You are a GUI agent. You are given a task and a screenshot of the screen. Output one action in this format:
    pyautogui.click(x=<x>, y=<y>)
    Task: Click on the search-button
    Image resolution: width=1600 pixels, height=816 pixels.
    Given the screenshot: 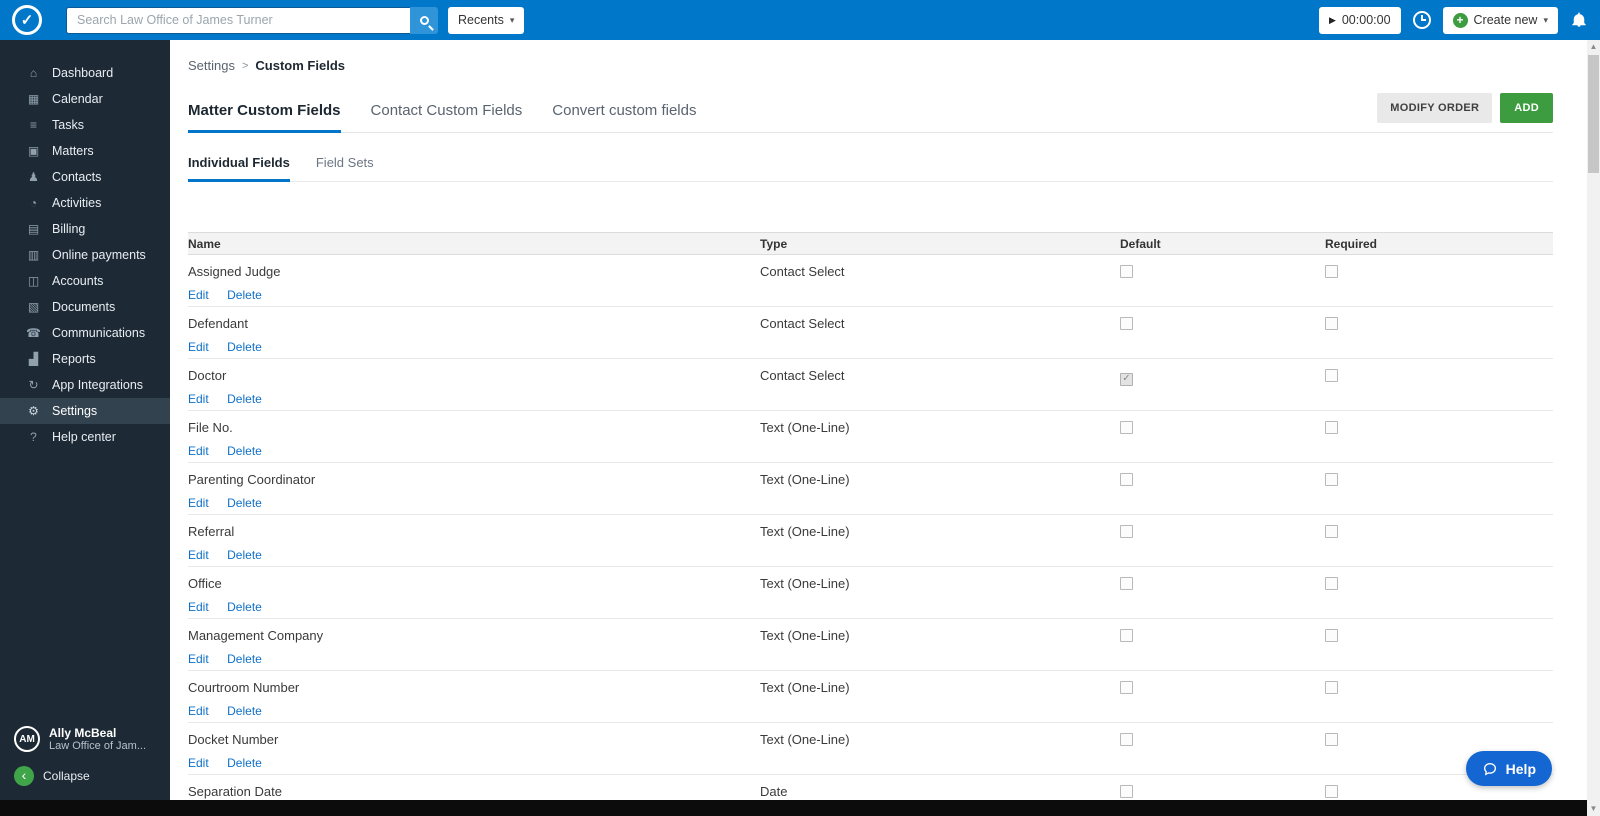 What is the action you would take?
    pyautogui.click(x=424, y=20)
    